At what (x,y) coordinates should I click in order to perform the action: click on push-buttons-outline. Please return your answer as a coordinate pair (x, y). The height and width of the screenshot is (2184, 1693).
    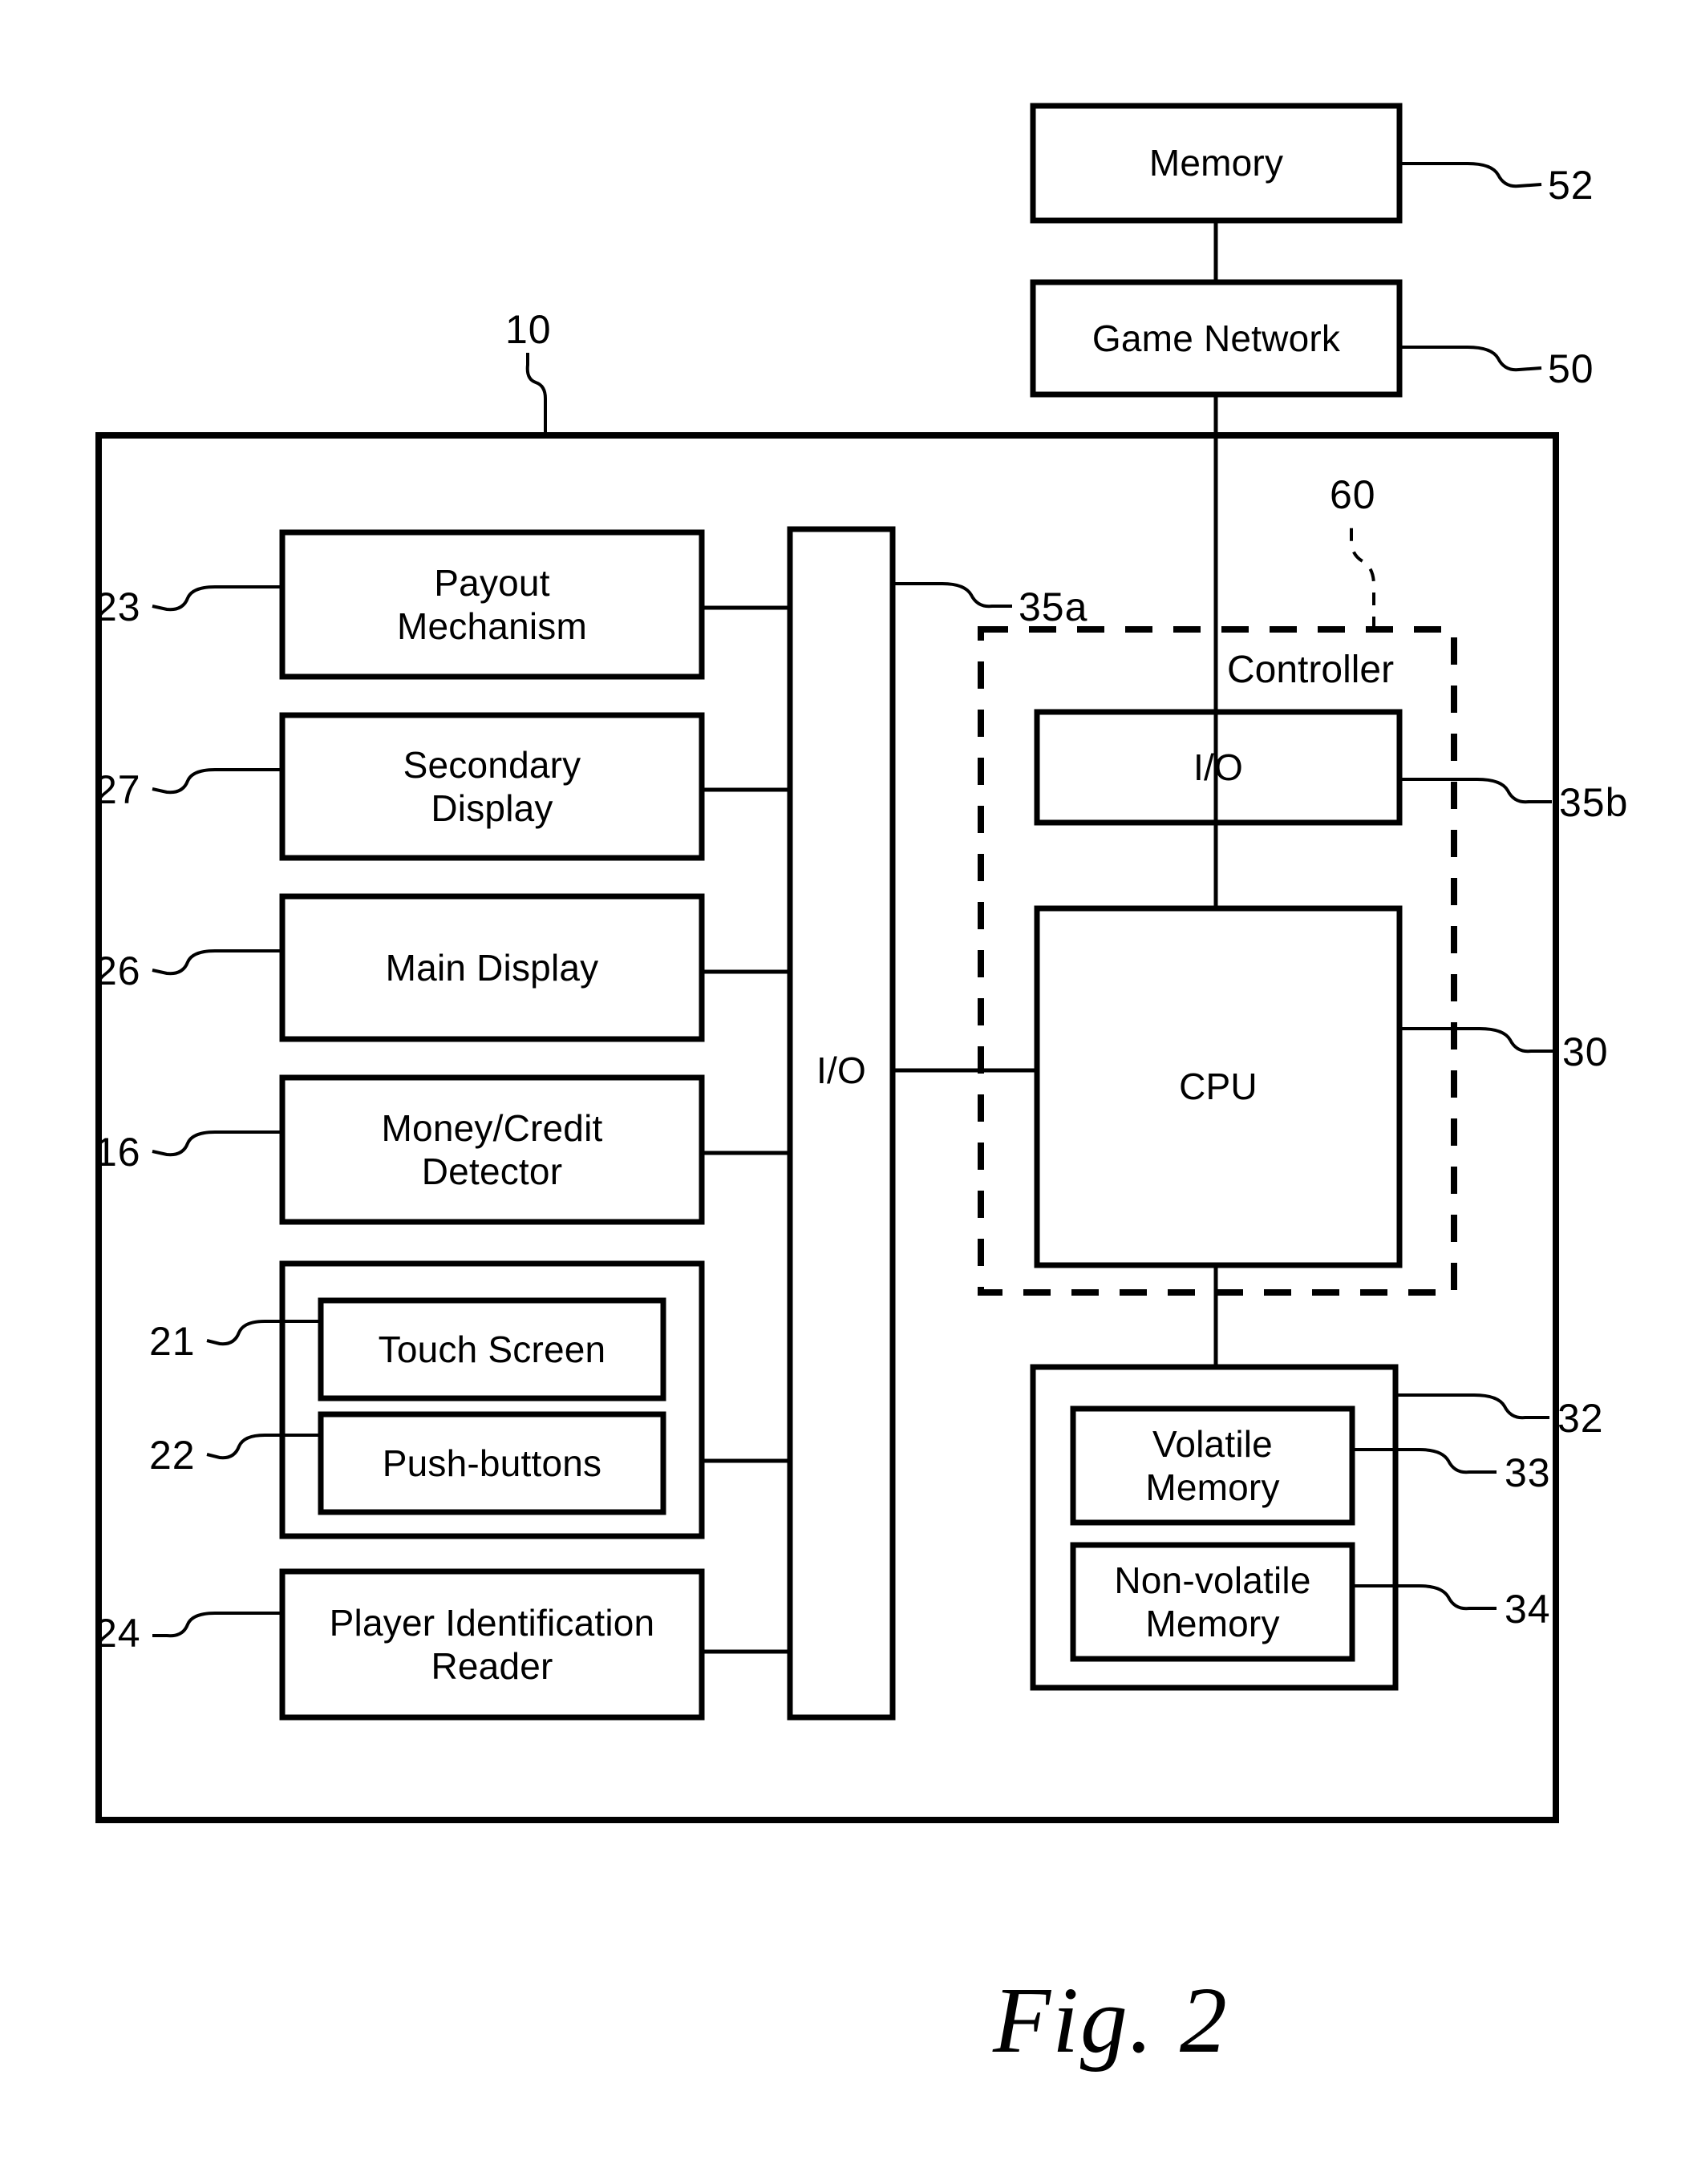
    Looking at the image, I should click on (492, 1463).